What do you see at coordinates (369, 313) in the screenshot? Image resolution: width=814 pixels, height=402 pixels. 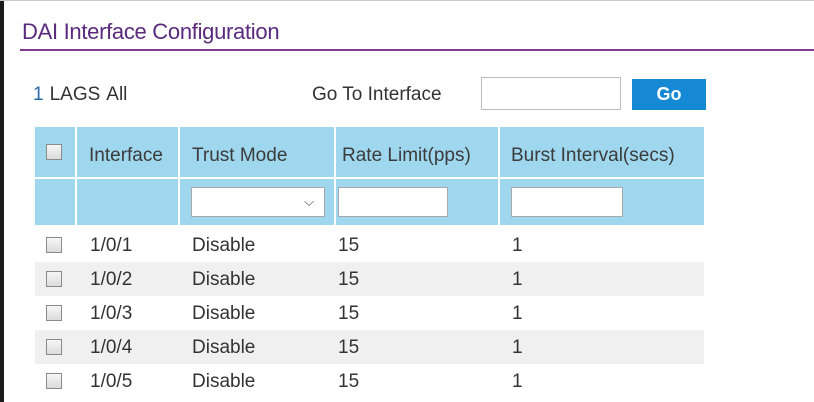 I see `table-row: 1/0/3 Disable 15 1` at bounding box center [369, 313].